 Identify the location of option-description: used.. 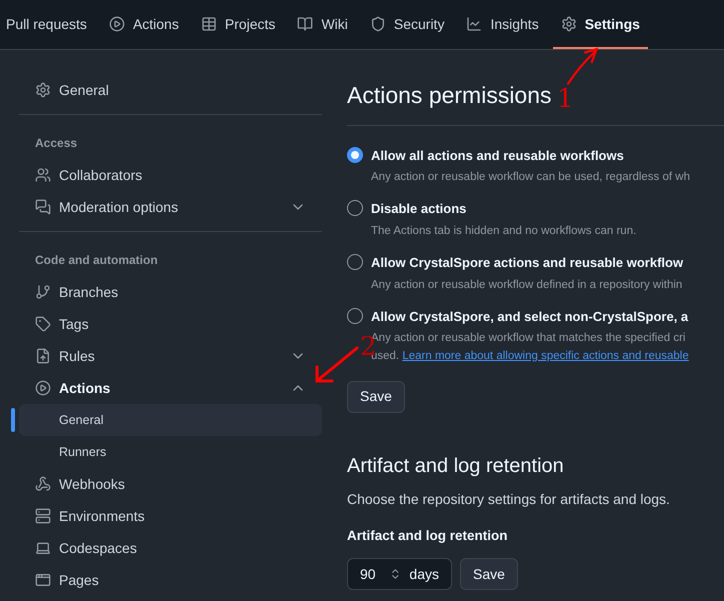
(385, 356).